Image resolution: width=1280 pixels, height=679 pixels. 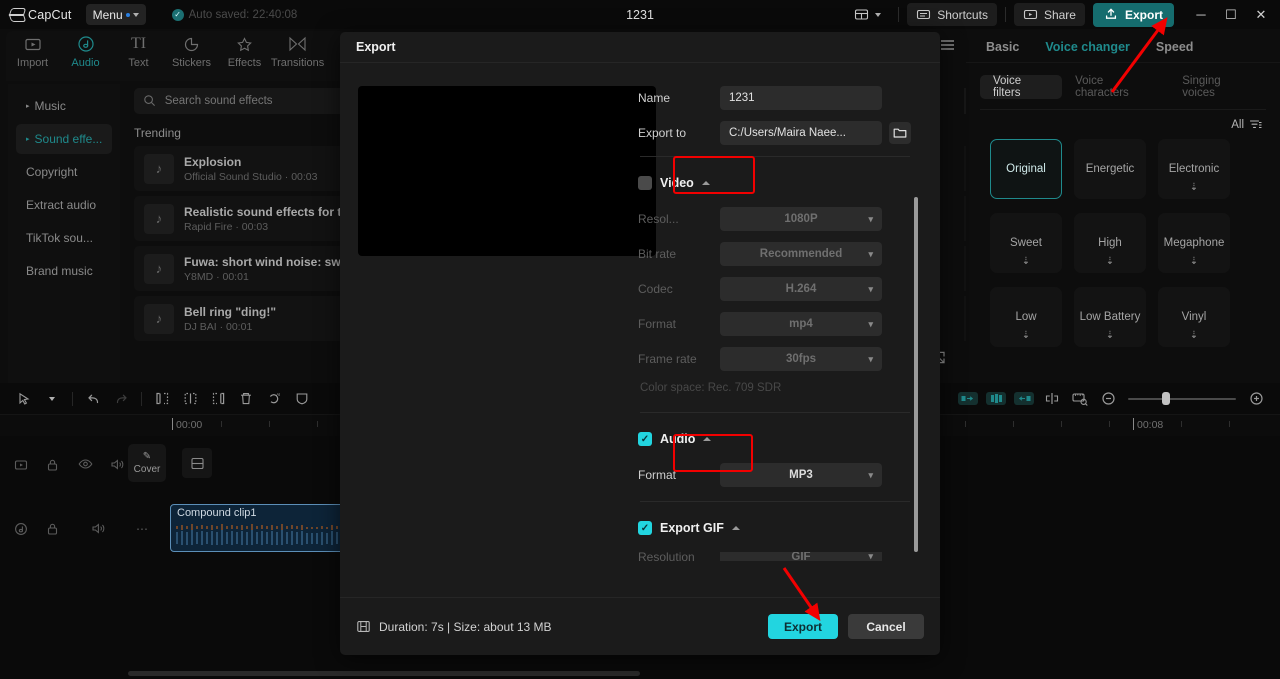 I want to click on tab-speed: Speed, so click(x=1175, y=47).